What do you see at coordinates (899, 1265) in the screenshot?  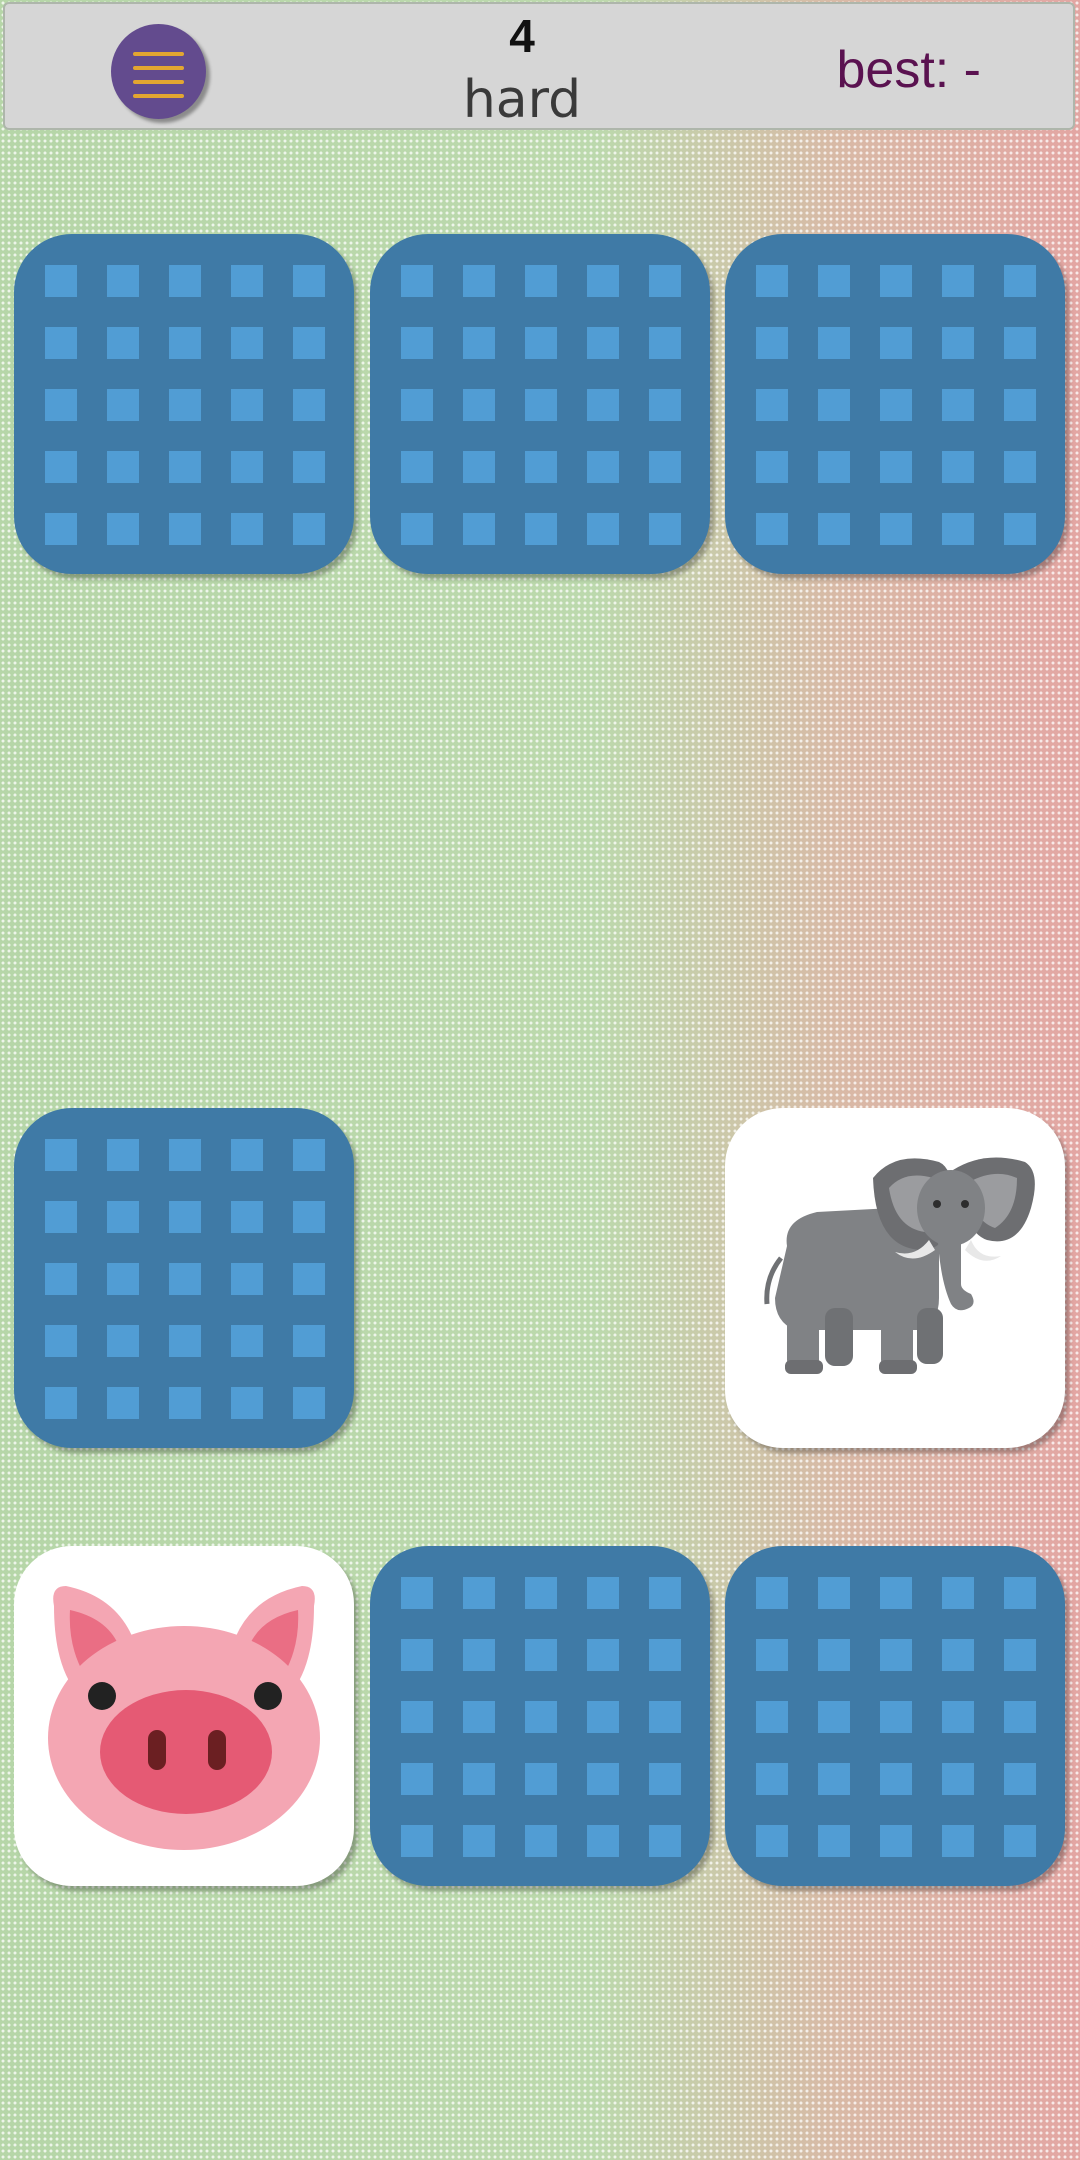 I see `elephant-icon` at bounding box center [899, 1265].